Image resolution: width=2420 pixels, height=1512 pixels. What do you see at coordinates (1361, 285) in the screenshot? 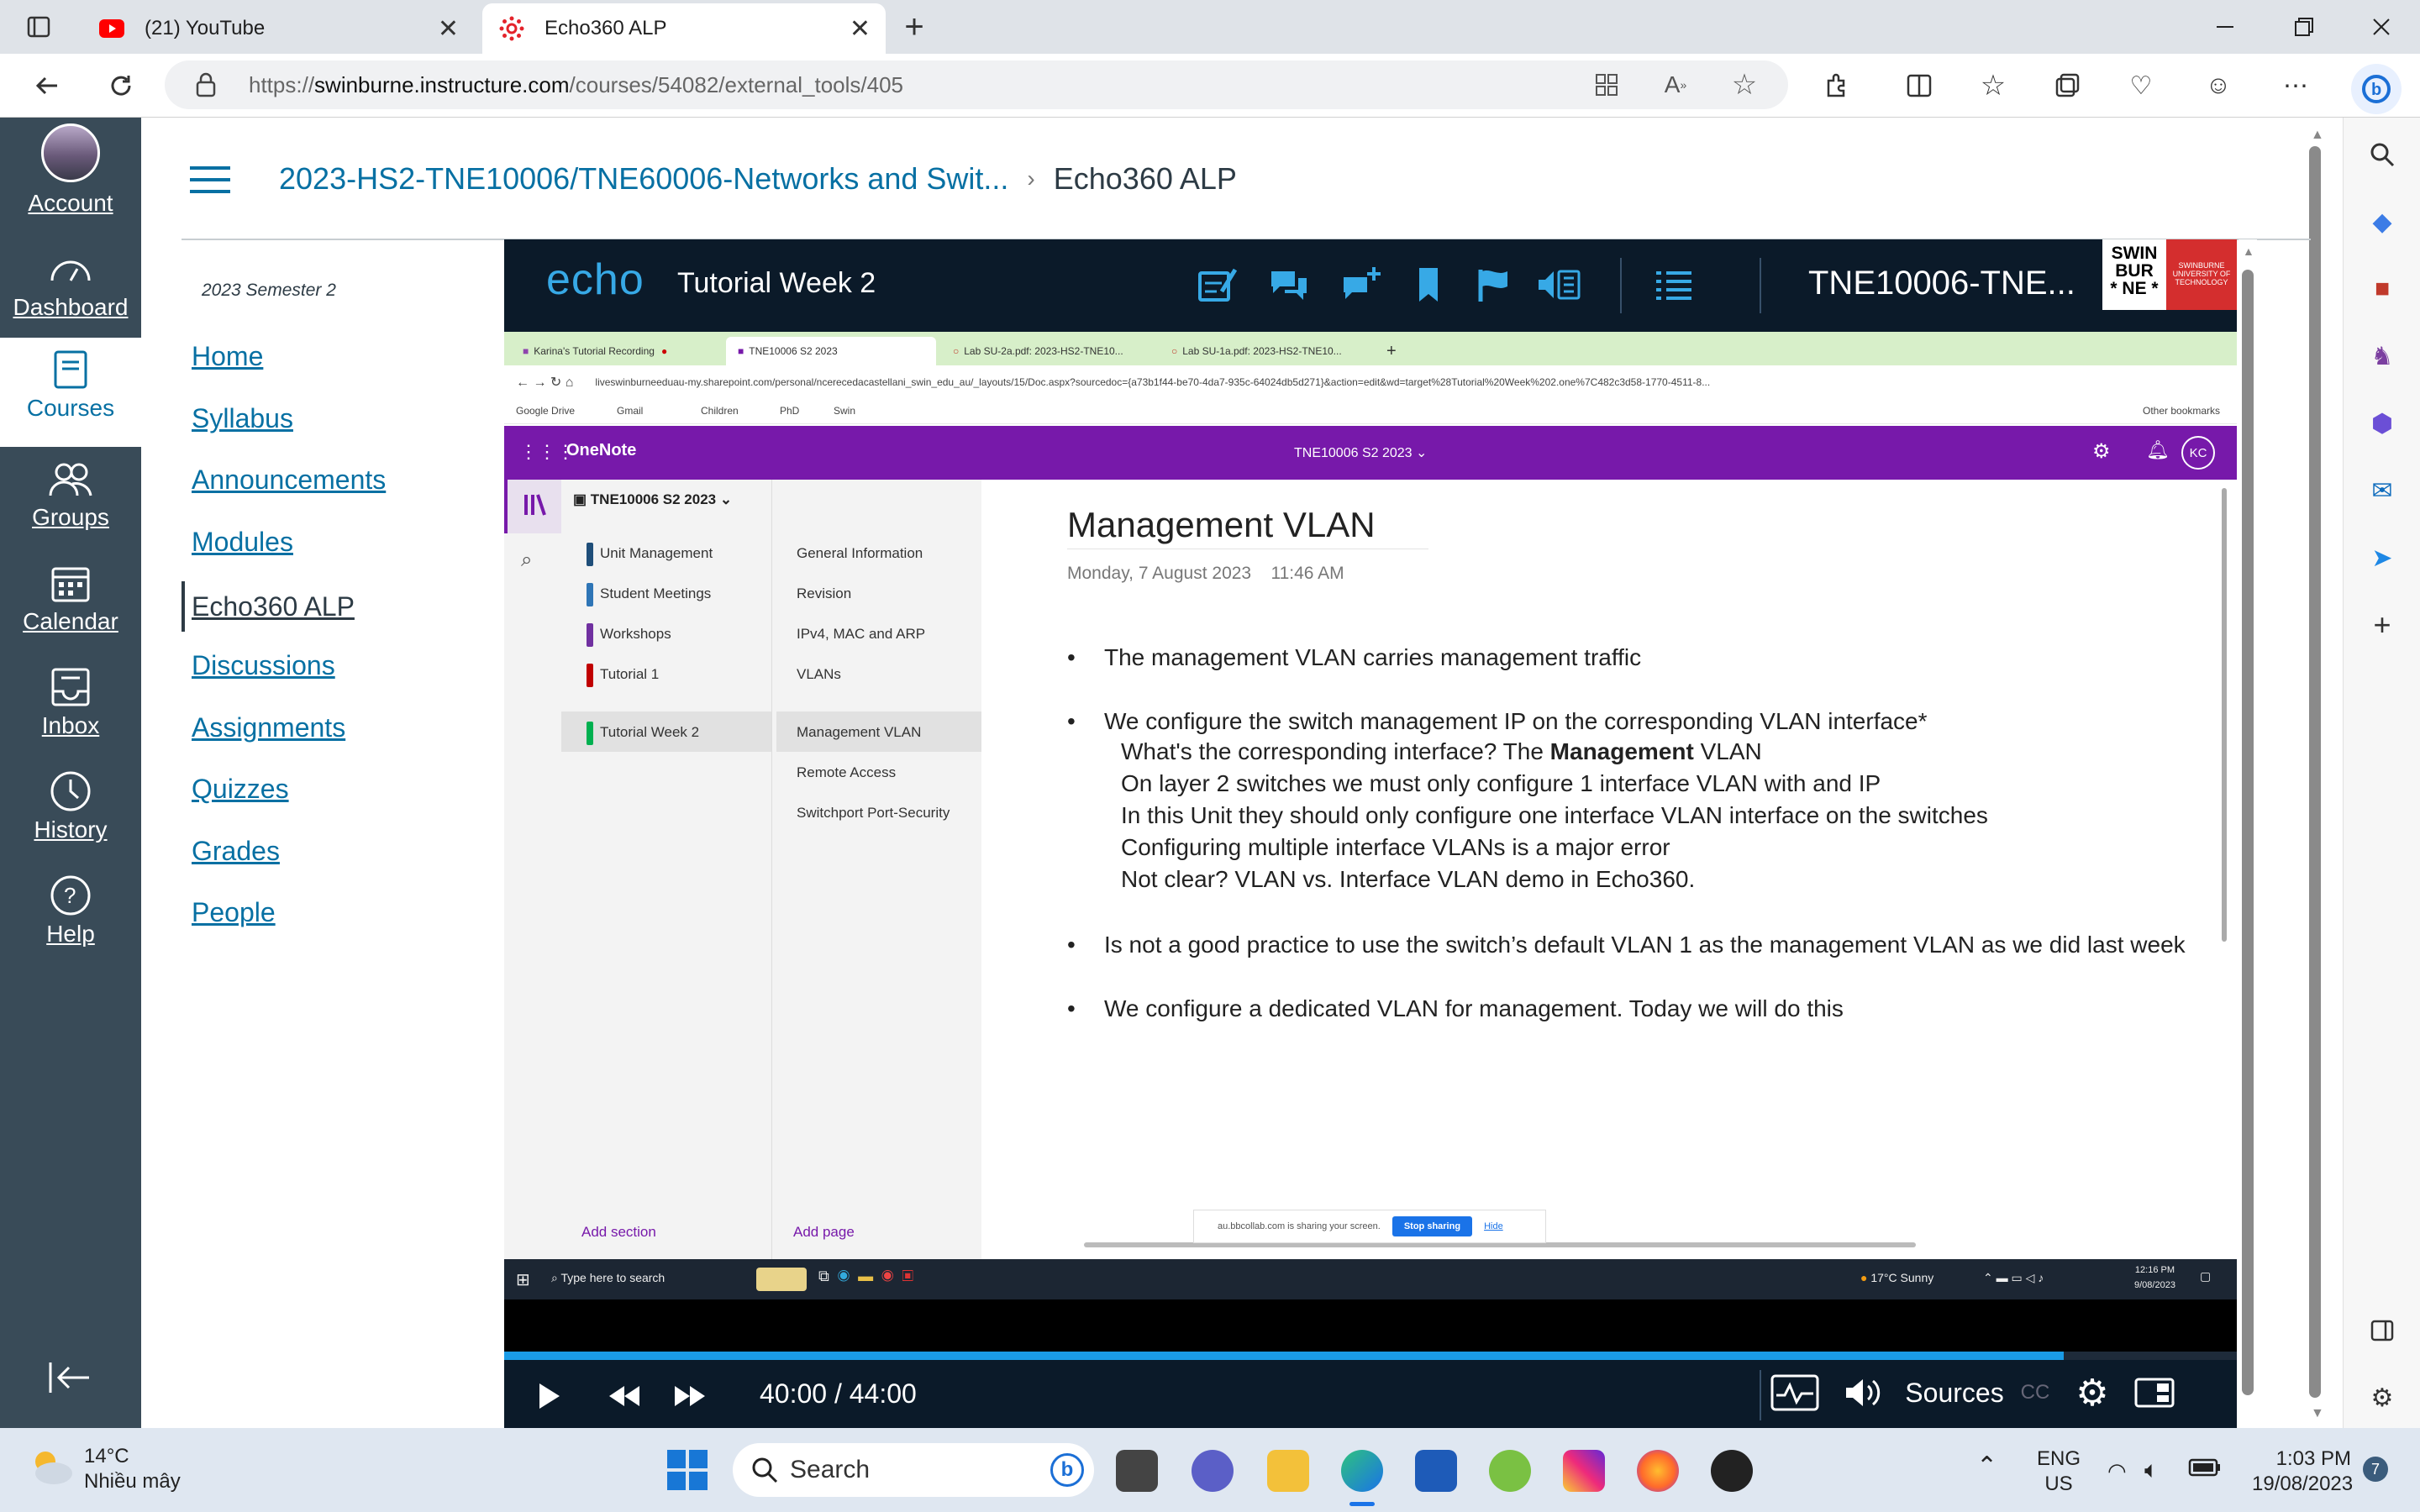
I see `ask-question-icon` at bounding box center [1361, 285].